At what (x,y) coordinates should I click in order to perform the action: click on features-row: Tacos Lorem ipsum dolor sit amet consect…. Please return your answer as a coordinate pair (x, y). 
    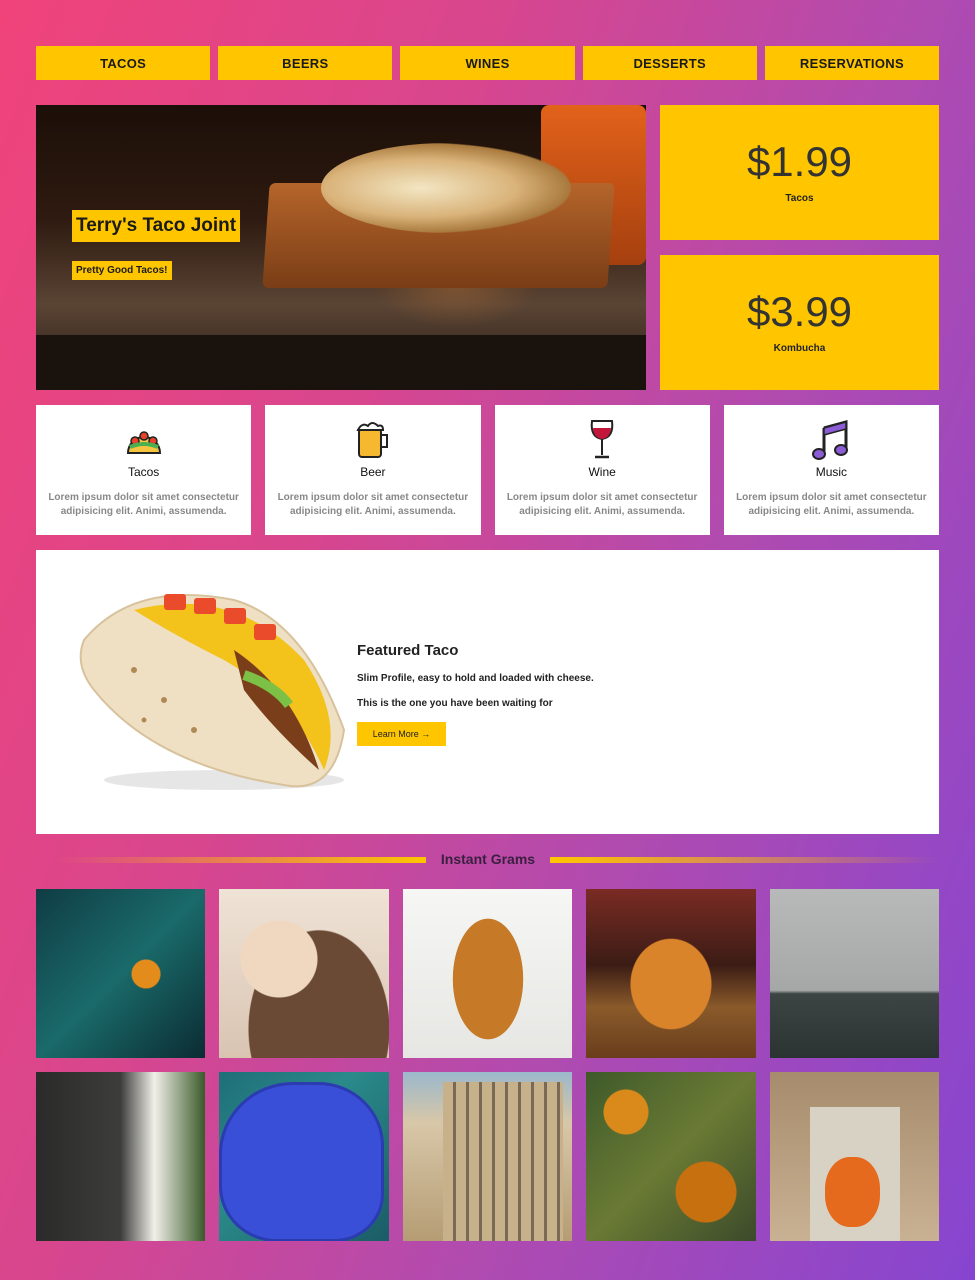
    Looking at the image, I should click on (487, 470).